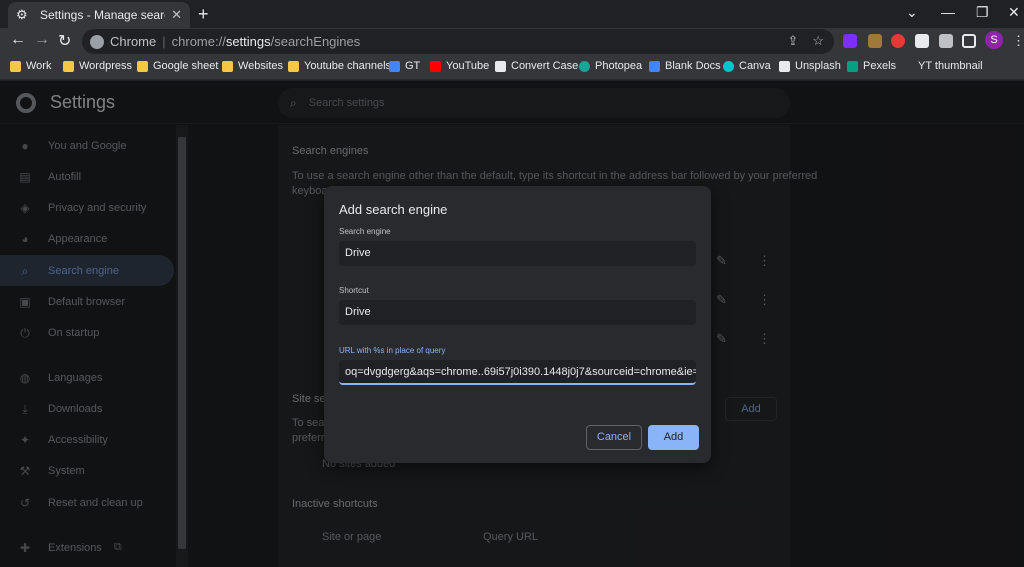  Describe the element at coordinates (315, 41) in the screenshot. I see `url-path: /searchEngines` at that location.